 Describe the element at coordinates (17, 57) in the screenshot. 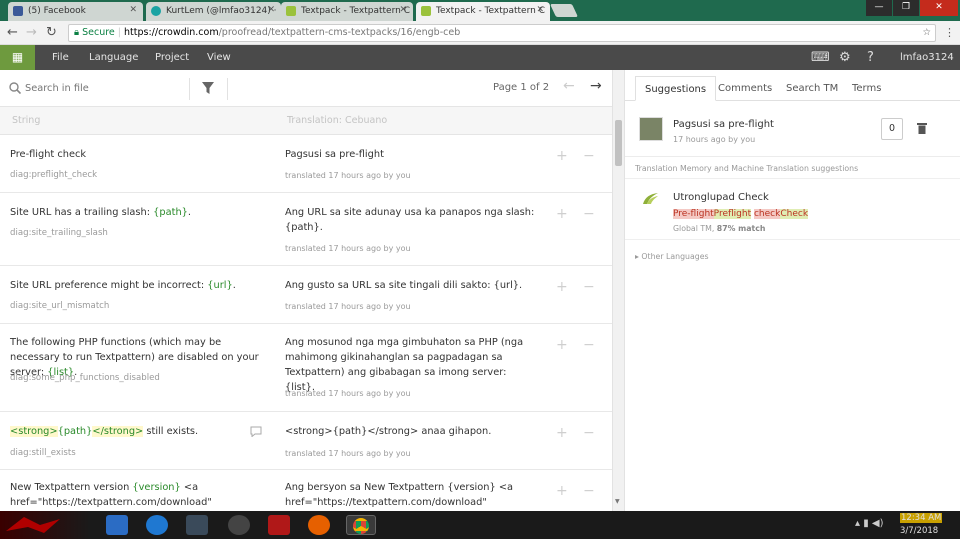

I see `app-grid-icon: ▦` at that location.